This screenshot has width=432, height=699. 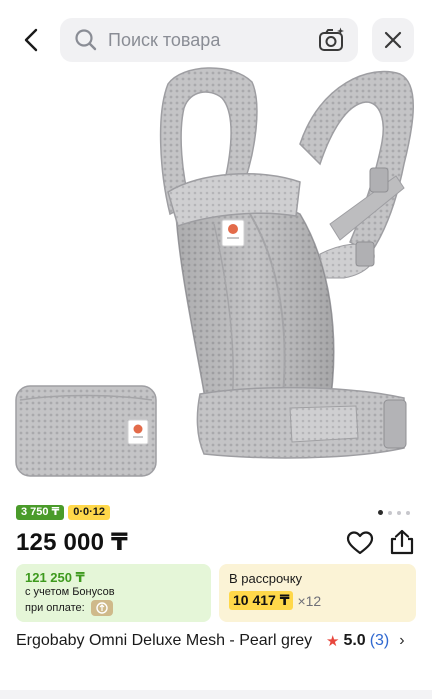 I want to click on close-button, so click(x=393, y=40).